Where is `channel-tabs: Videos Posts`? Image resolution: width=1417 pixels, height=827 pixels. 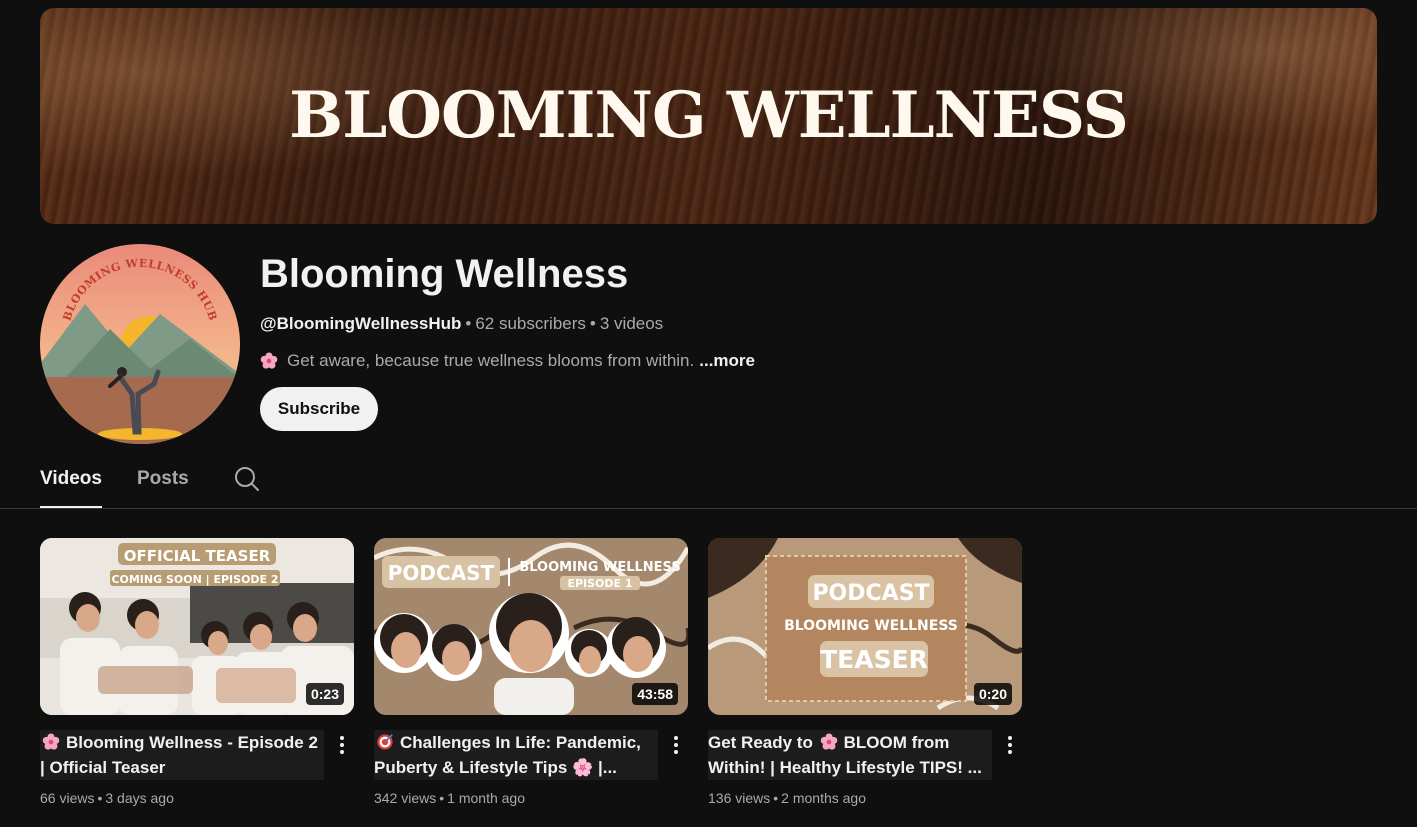
channel-tabs: Videos Posts is located at coordinates (149, 483).